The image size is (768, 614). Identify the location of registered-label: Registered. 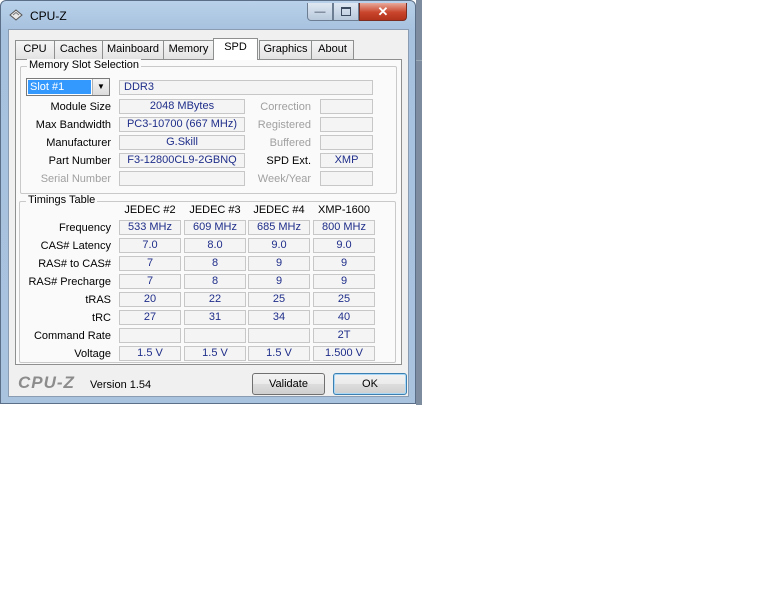
(284, 125).